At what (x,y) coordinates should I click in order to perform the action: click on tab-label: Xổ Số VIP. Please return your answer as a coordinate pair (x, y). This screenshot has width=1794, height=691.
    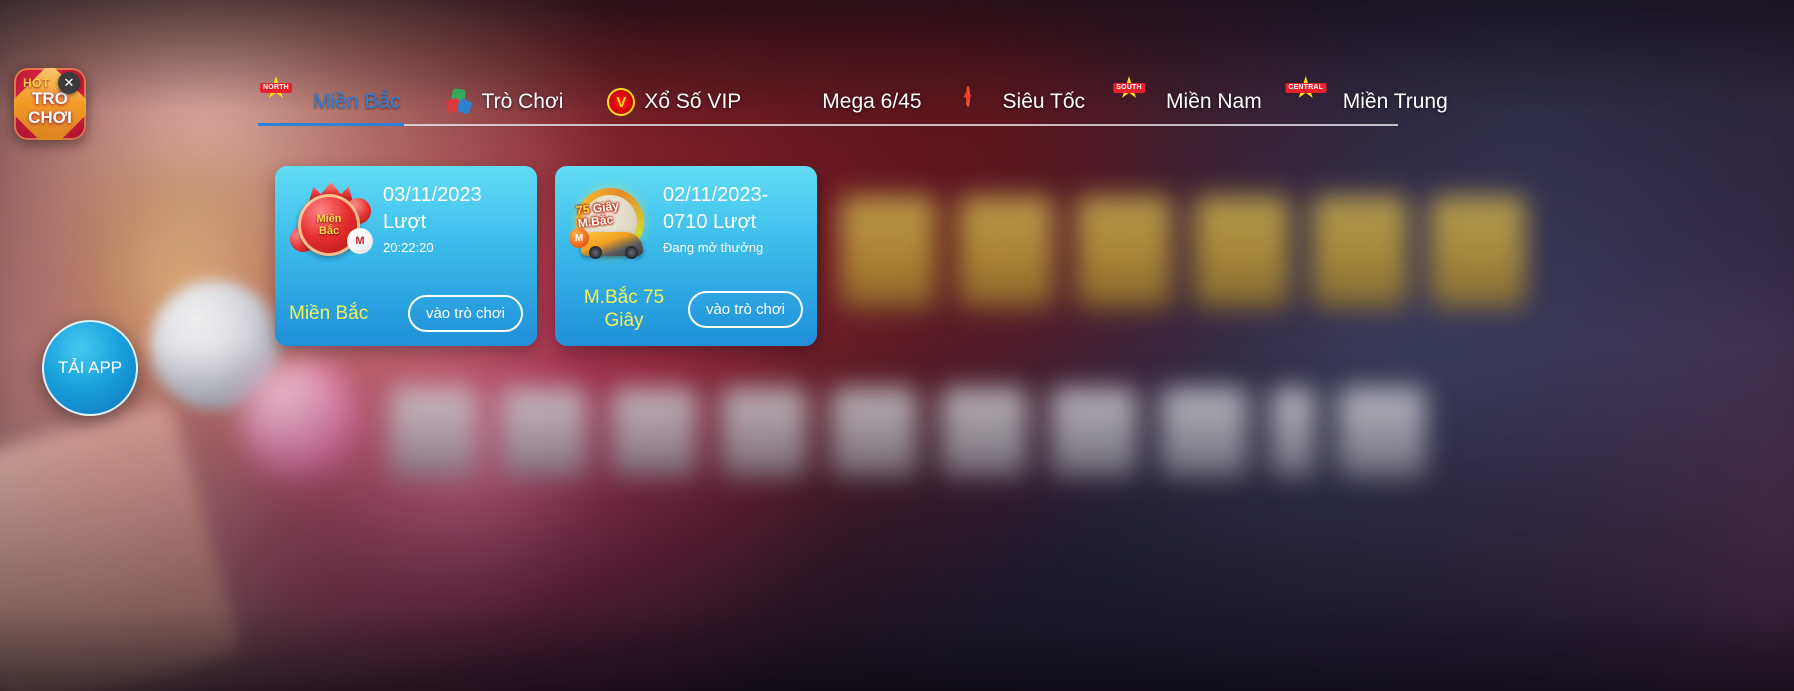
    Looking at the image, I should click on (693, 101).